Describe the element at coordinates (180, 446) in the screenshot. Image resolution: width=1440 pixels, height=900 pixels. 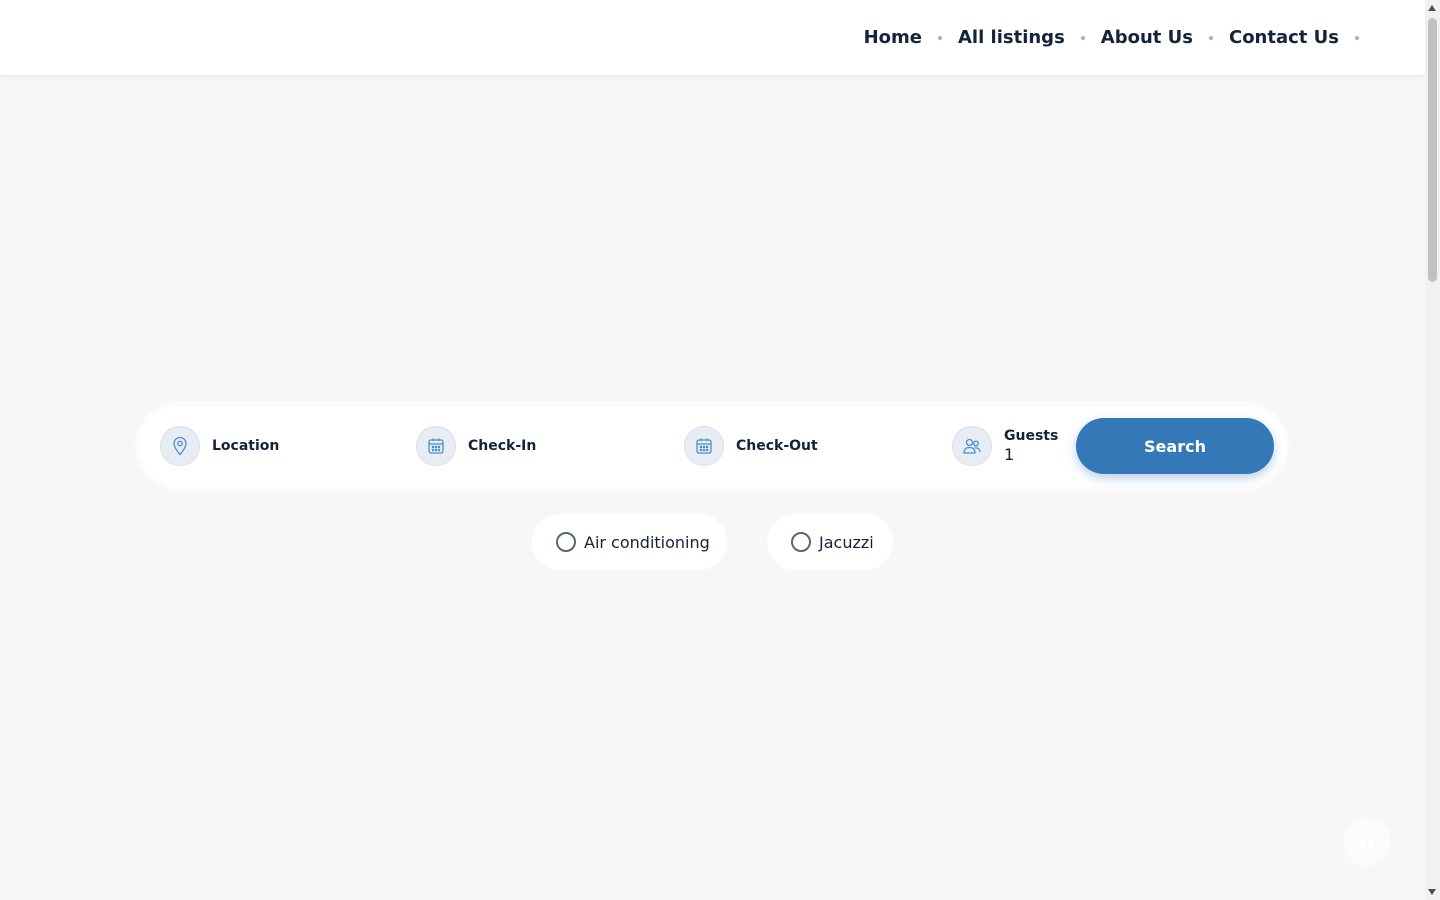
I see `map-pin-icon` at that location.